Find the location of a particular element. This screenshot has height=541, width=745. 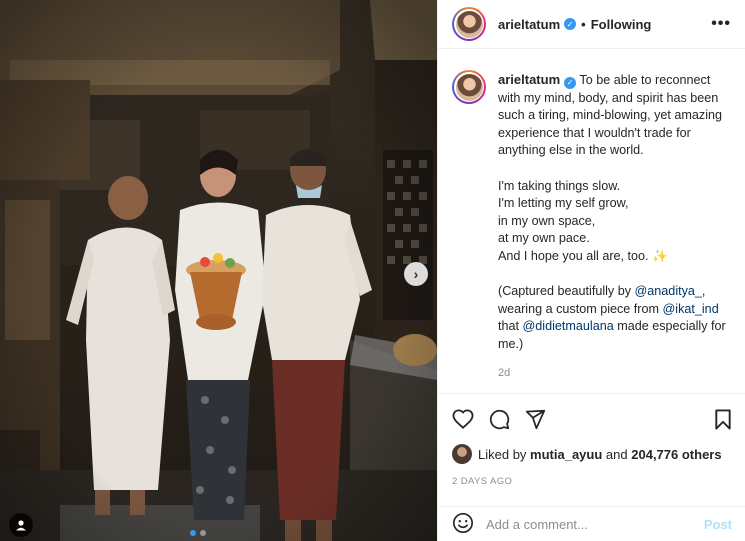

avatar is located at coordinates (469, 24).